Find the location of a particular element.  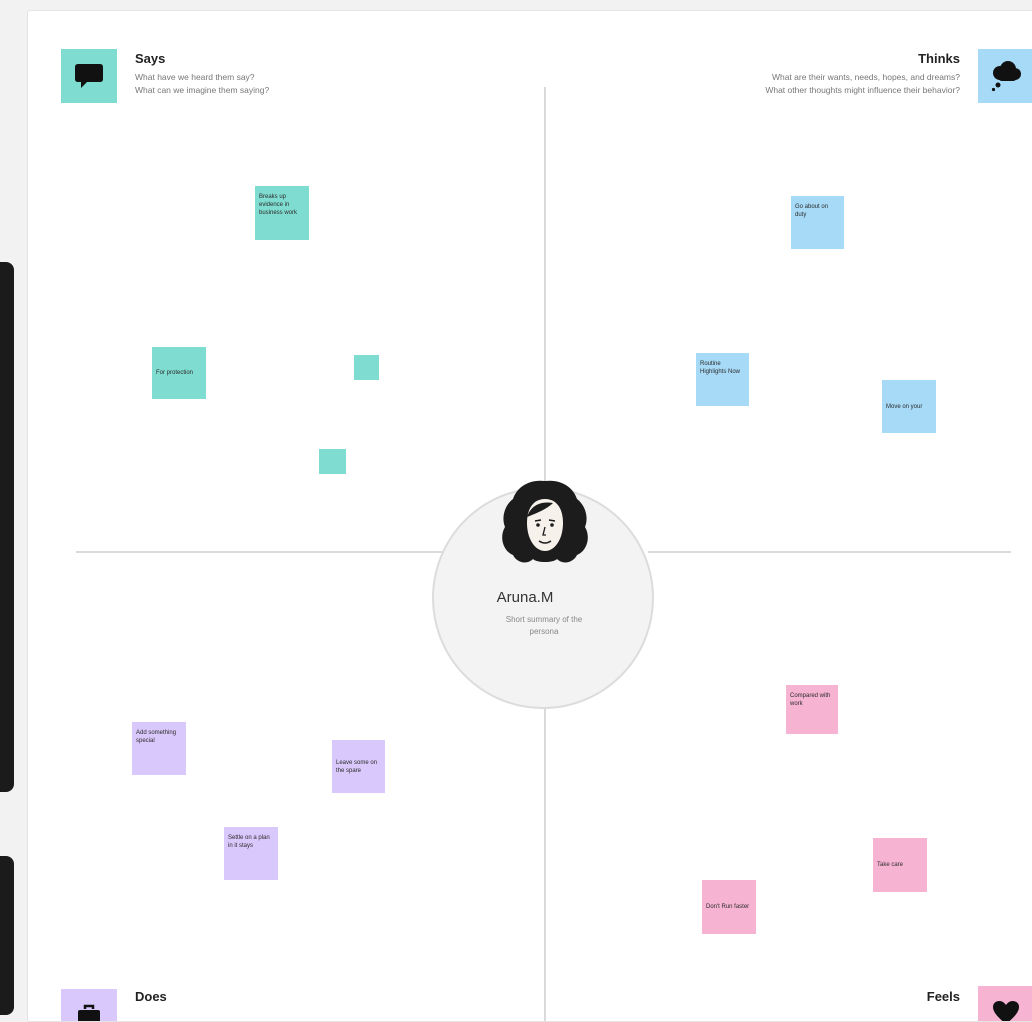

does-title: Does is located at coordinates (151, 996).